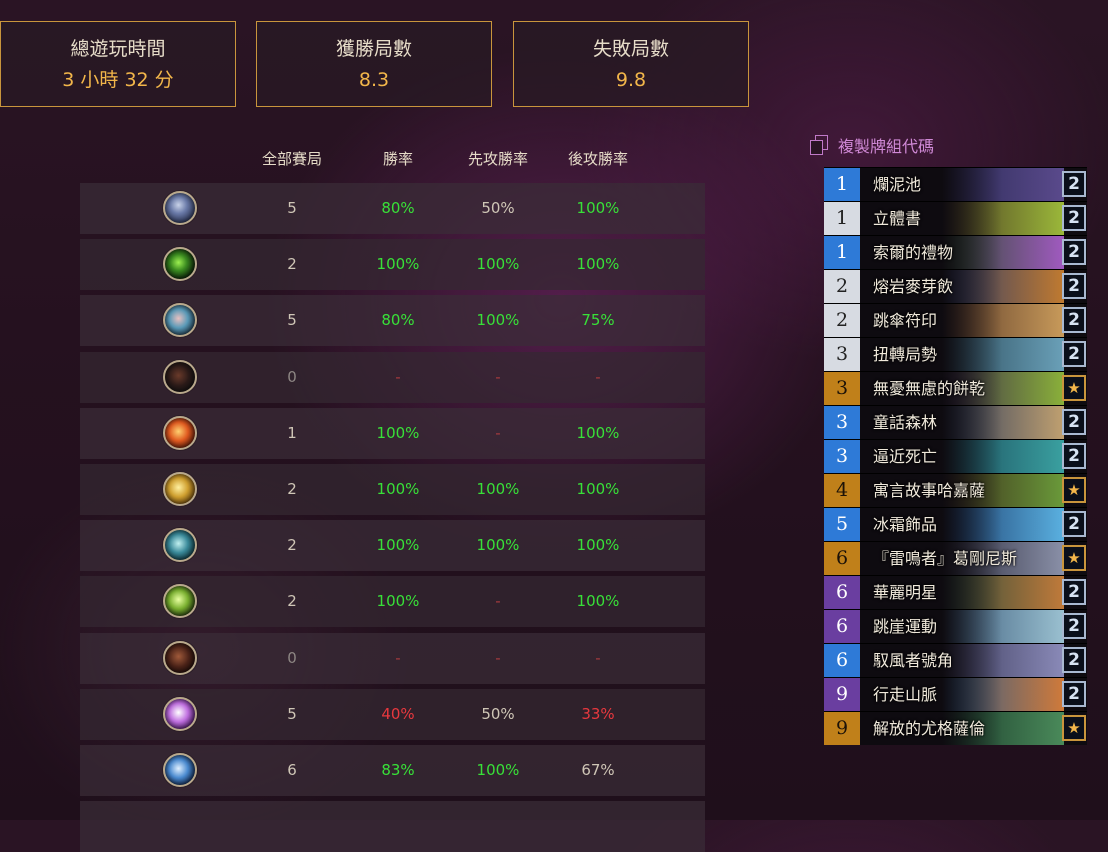 This screenshot has height=852, width=1108. What do you see at coordinates (180, 264) in the screenshot?
I see `druid-class-icon` at bounding box center [180, 264].